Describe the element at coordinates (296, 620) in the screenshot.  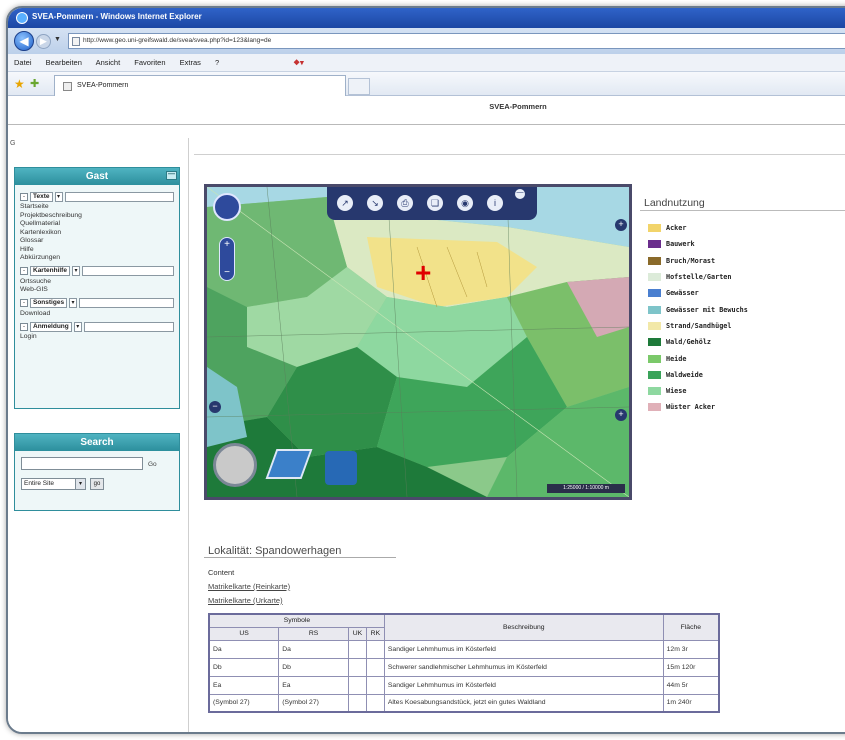
I see `header-symbole: Symbole` at that location.